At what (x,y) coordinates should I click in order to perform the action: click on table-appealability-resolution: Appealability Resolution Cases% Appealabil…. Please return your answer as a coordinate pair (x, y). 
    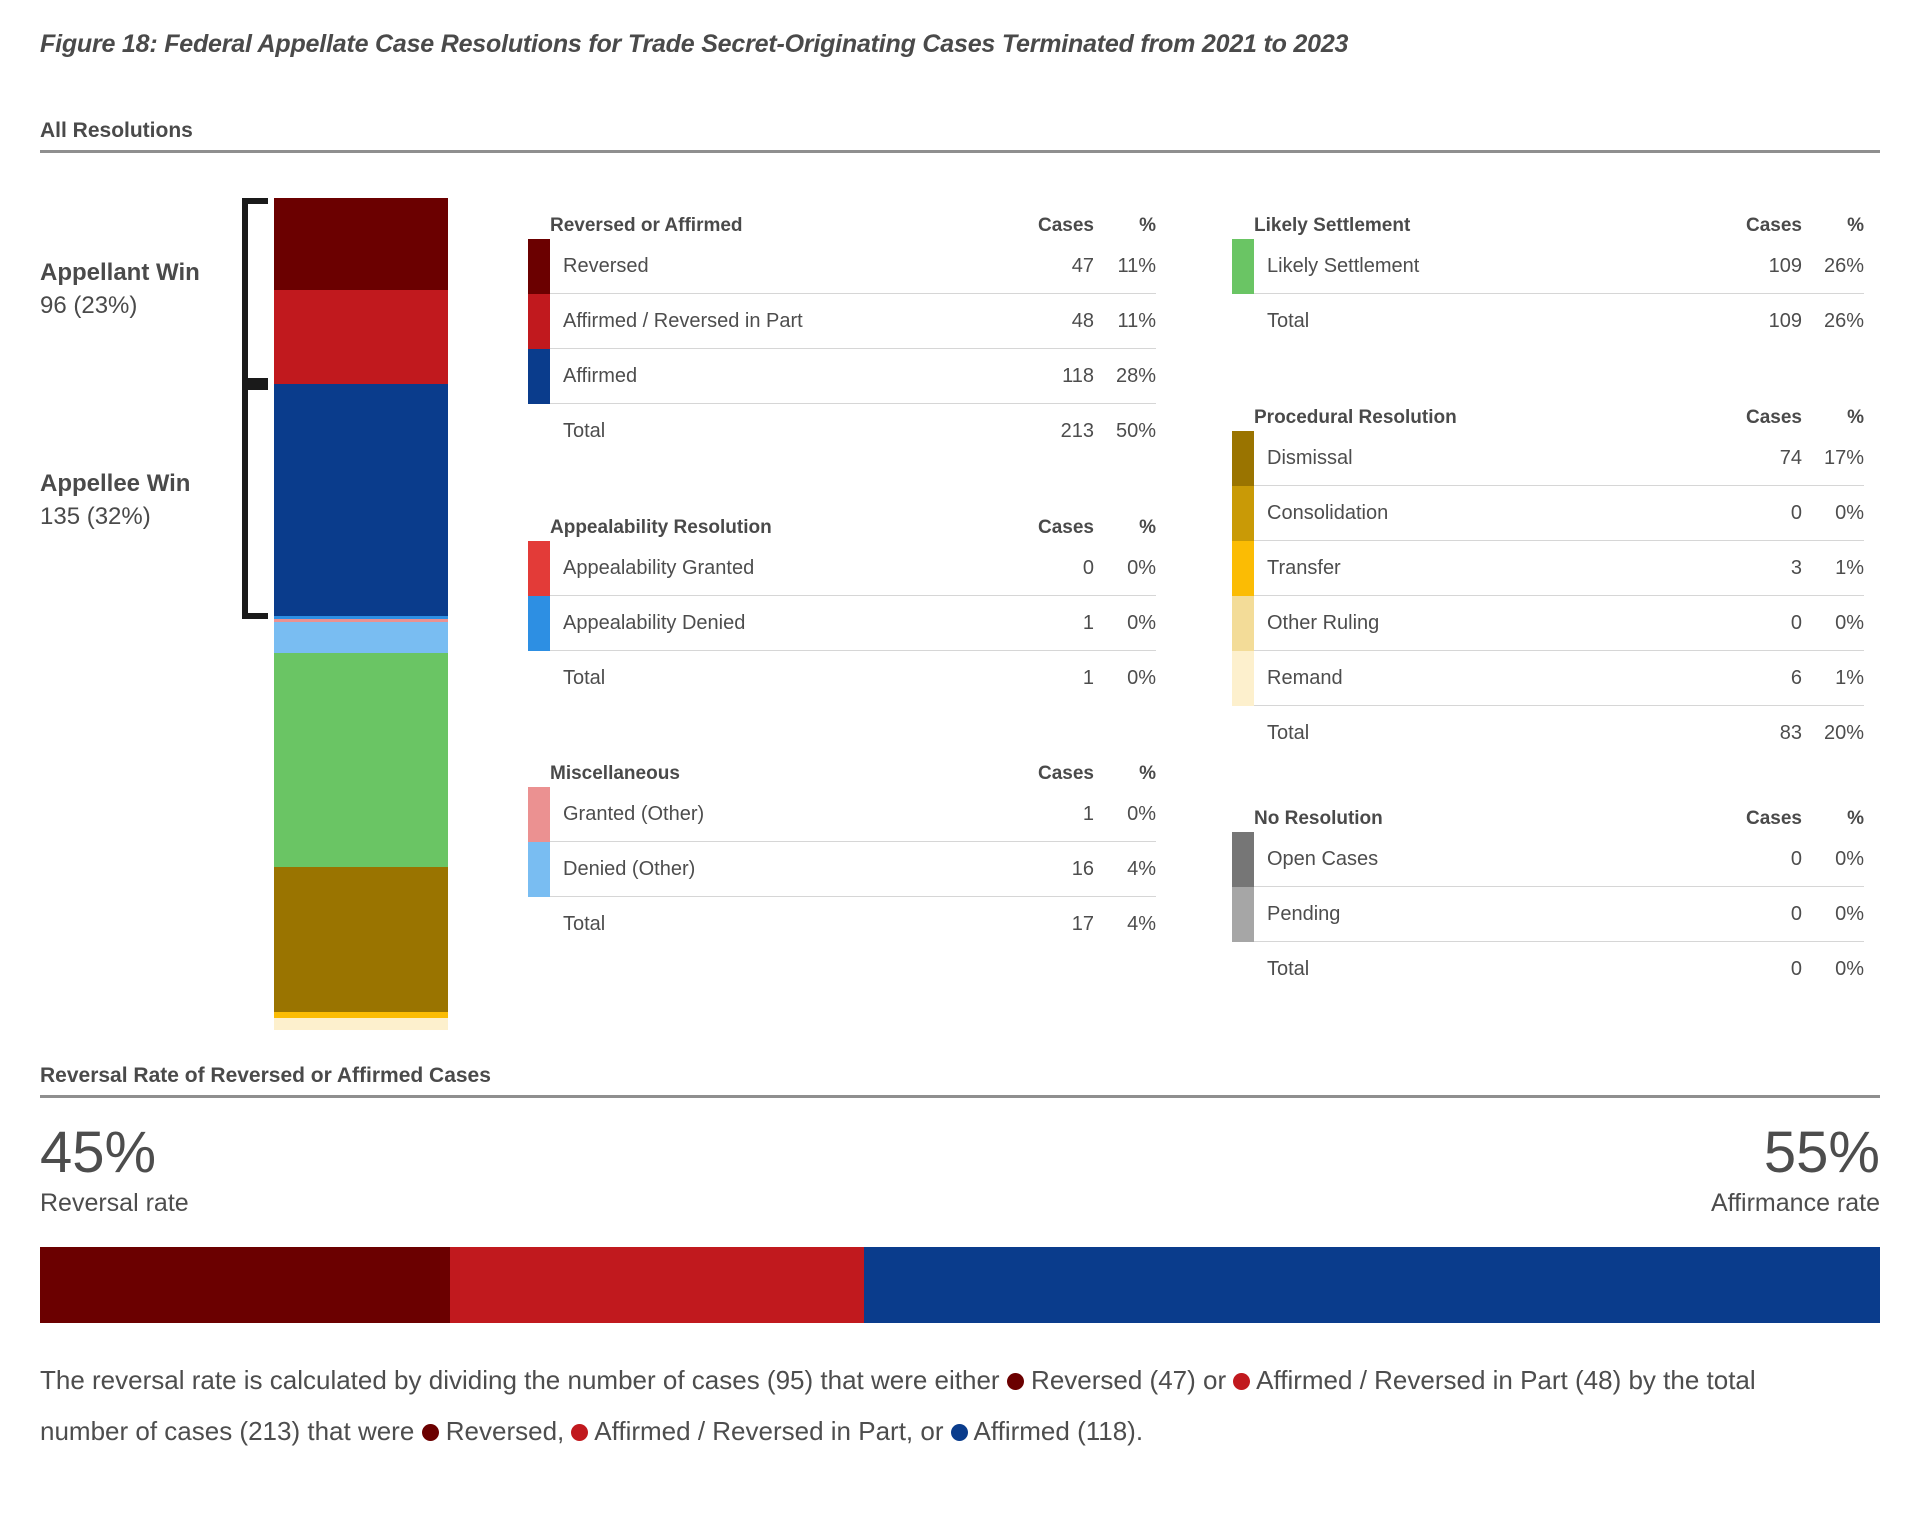
    Looking at the image, I should click on (842, 606).